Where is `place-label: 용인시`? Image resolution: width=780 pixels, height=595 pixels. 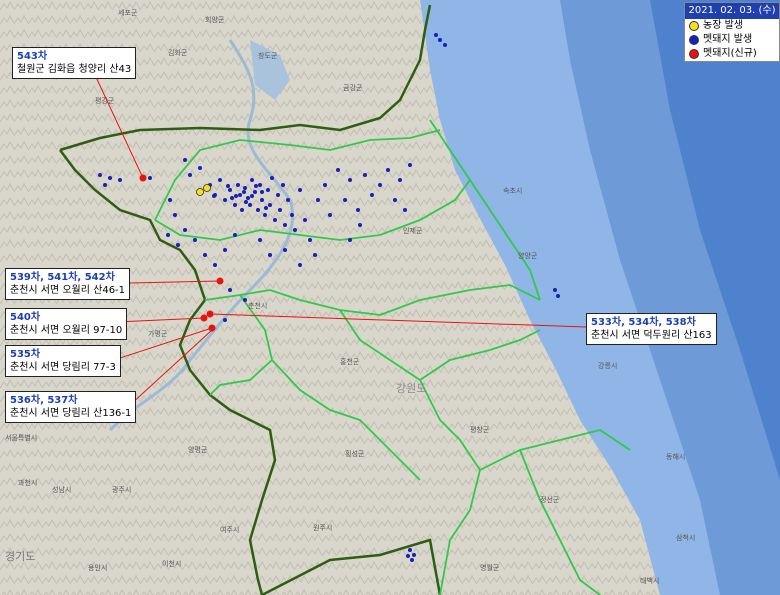
place-label: 용인시 is located at coordinates (97, 567).